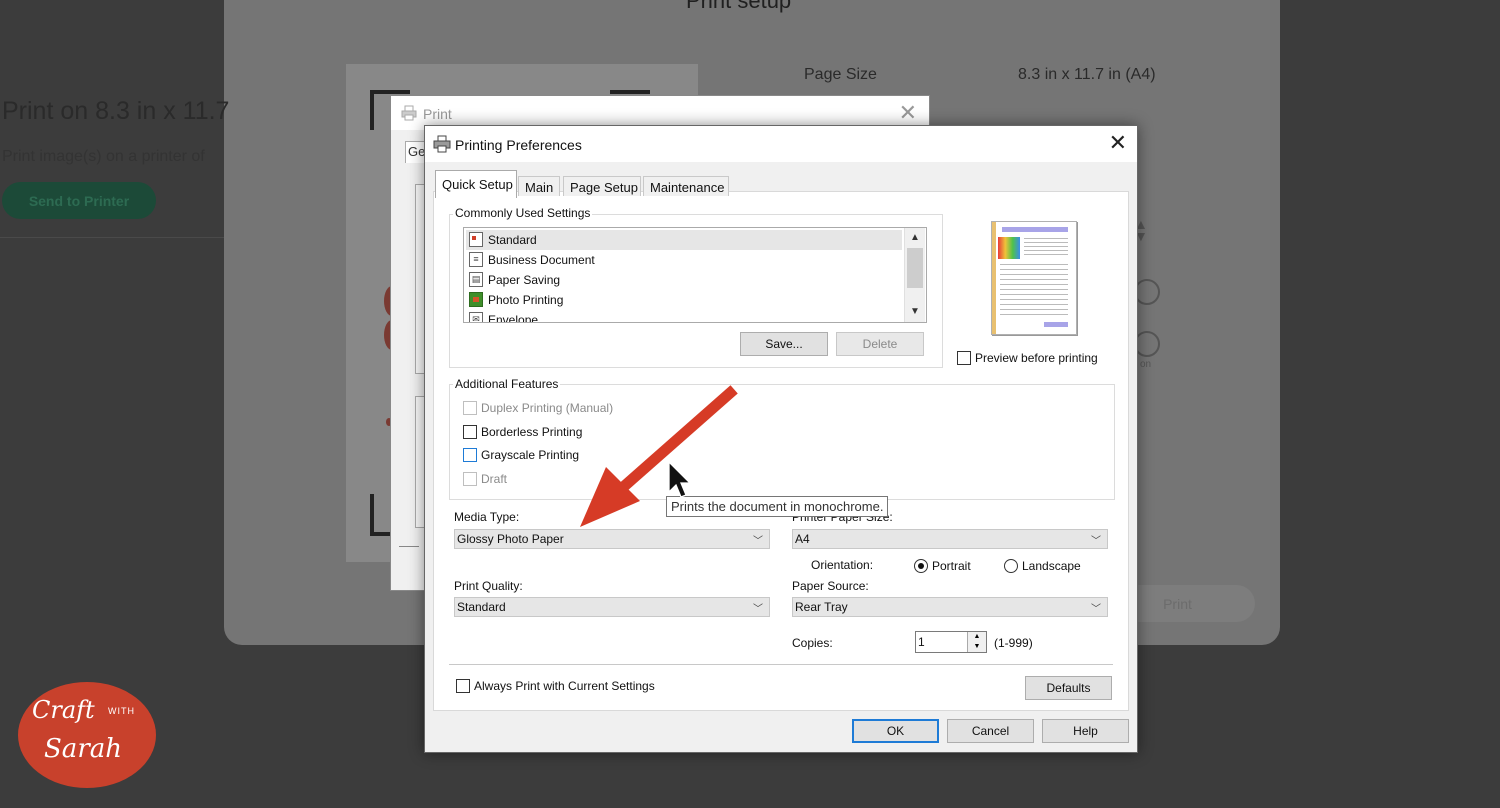 The height and width of the screenshot is (808, 1500). I want to click on always-print-label: Always Print with Current Settings, so click(564, 686).